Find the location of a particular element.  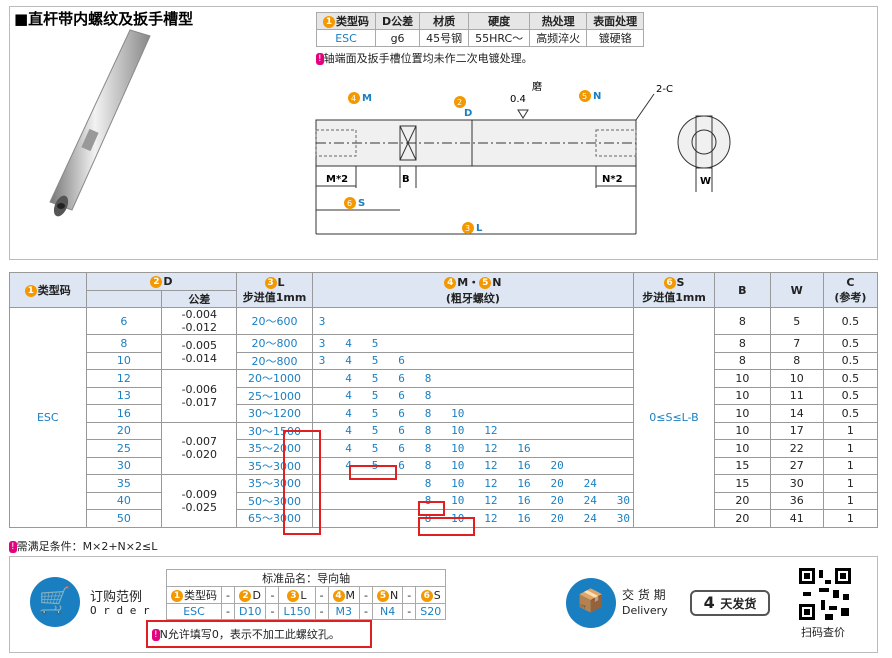

table-row: 30 35～3000 4 5 6 8 10 12 16 20 15 27 1 is located at coordinates (444, 465).